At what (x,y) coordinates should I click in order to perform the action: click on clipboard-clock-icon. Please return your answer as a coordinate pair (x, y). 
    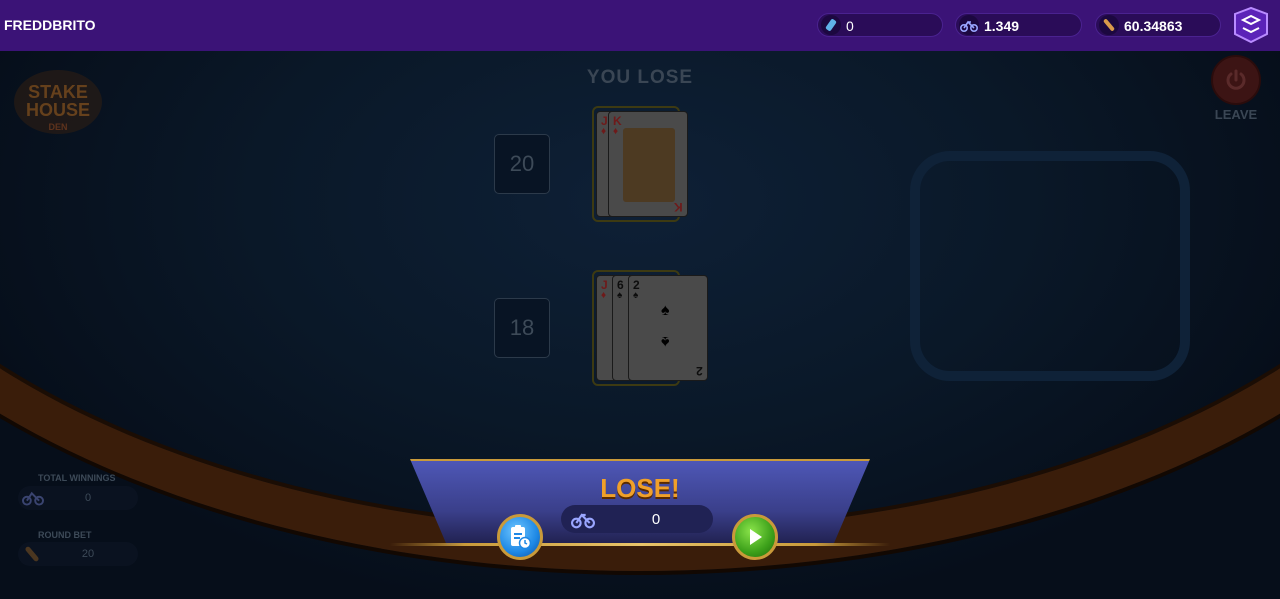
    Looking at the image, I should click on (521, 537).